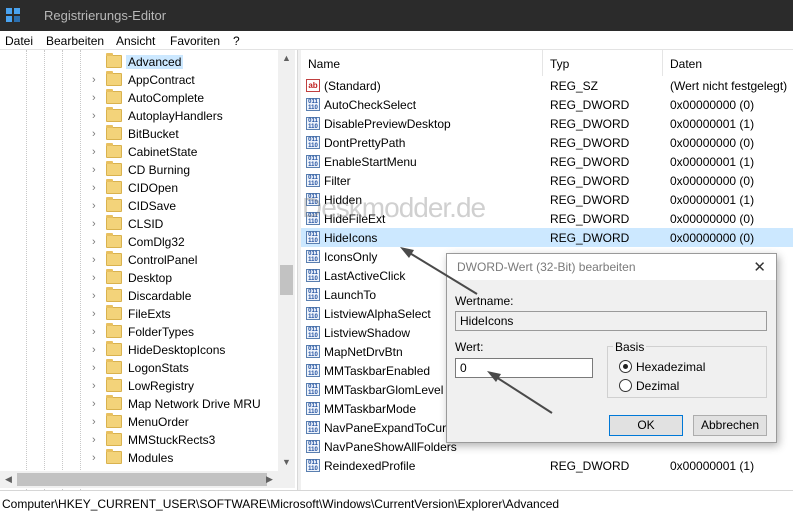  Describe the element at coordinates (657, 386) in the screenshot. I see `decimal-label: Dezimal` at that location.